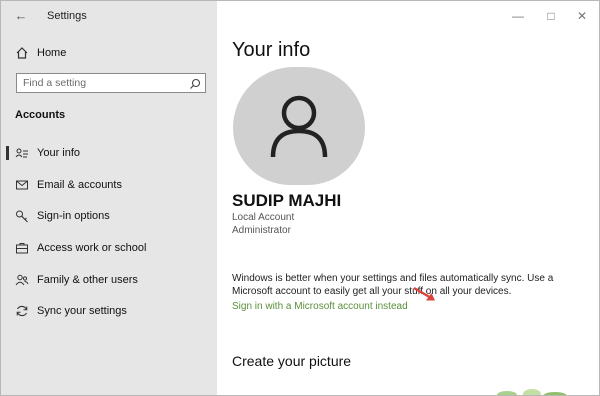 The image size is (600, 396). Describe the element at coordinates (22, 153) in the screenshot. I see `person-card-icon` at that location.